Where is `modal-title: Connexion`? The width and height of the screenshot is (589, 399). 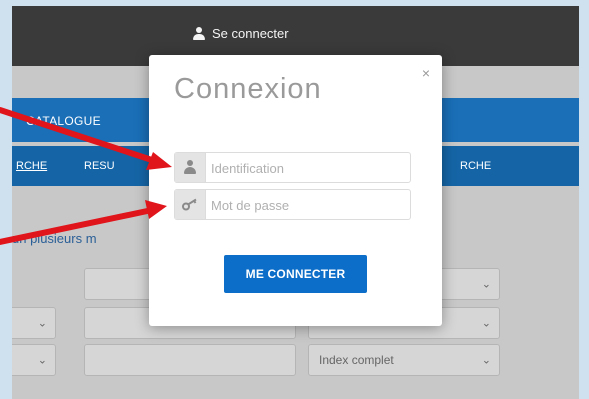
modal-title: Connexion is located at coordinates (248, 89).